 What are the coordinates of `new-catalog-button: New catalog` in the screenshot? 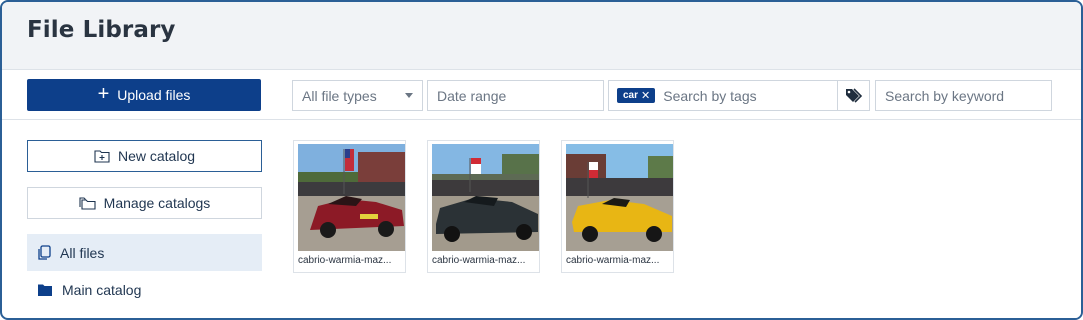 It's located at (144, 156).